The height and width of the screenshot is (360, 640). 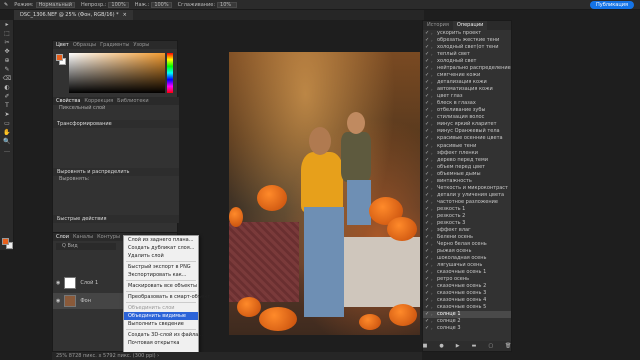 What do you see at coordinates (62, 45) in the screenshot?
I see `tab-color: Цвет` at bounding box center [62, 45].